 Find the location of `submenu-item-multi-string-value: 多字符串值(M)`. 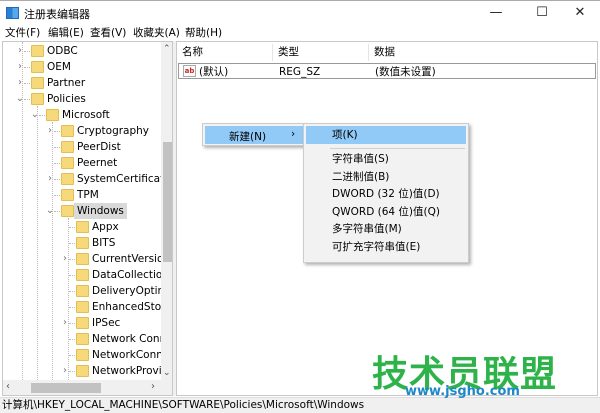

submenu-item-multi-string-value: 多字符串值(M) is located at coordinates (386, 229).